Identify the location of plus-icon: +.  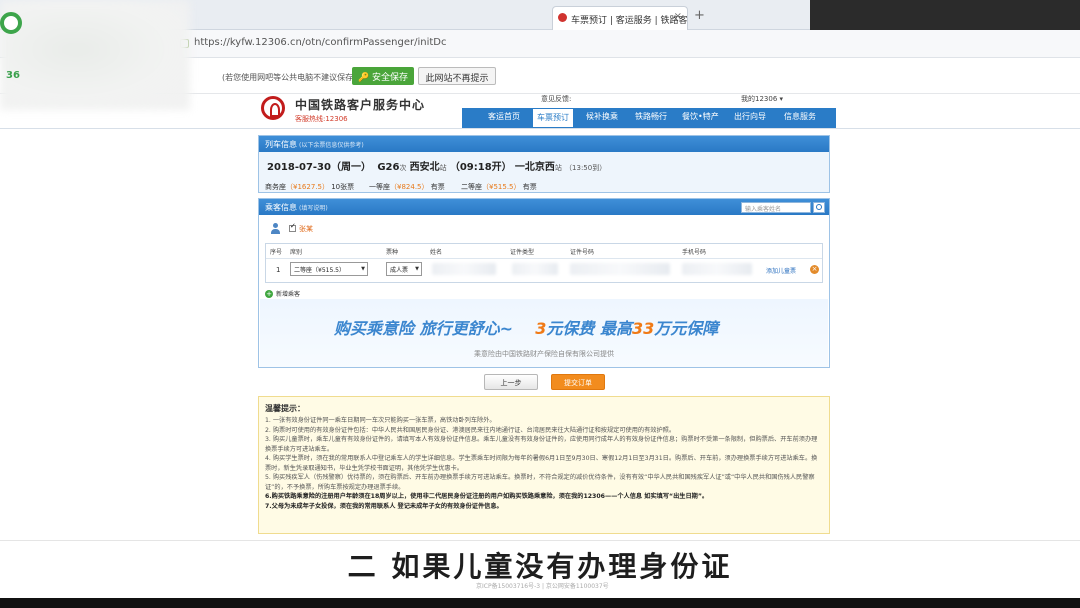
(269, 294).